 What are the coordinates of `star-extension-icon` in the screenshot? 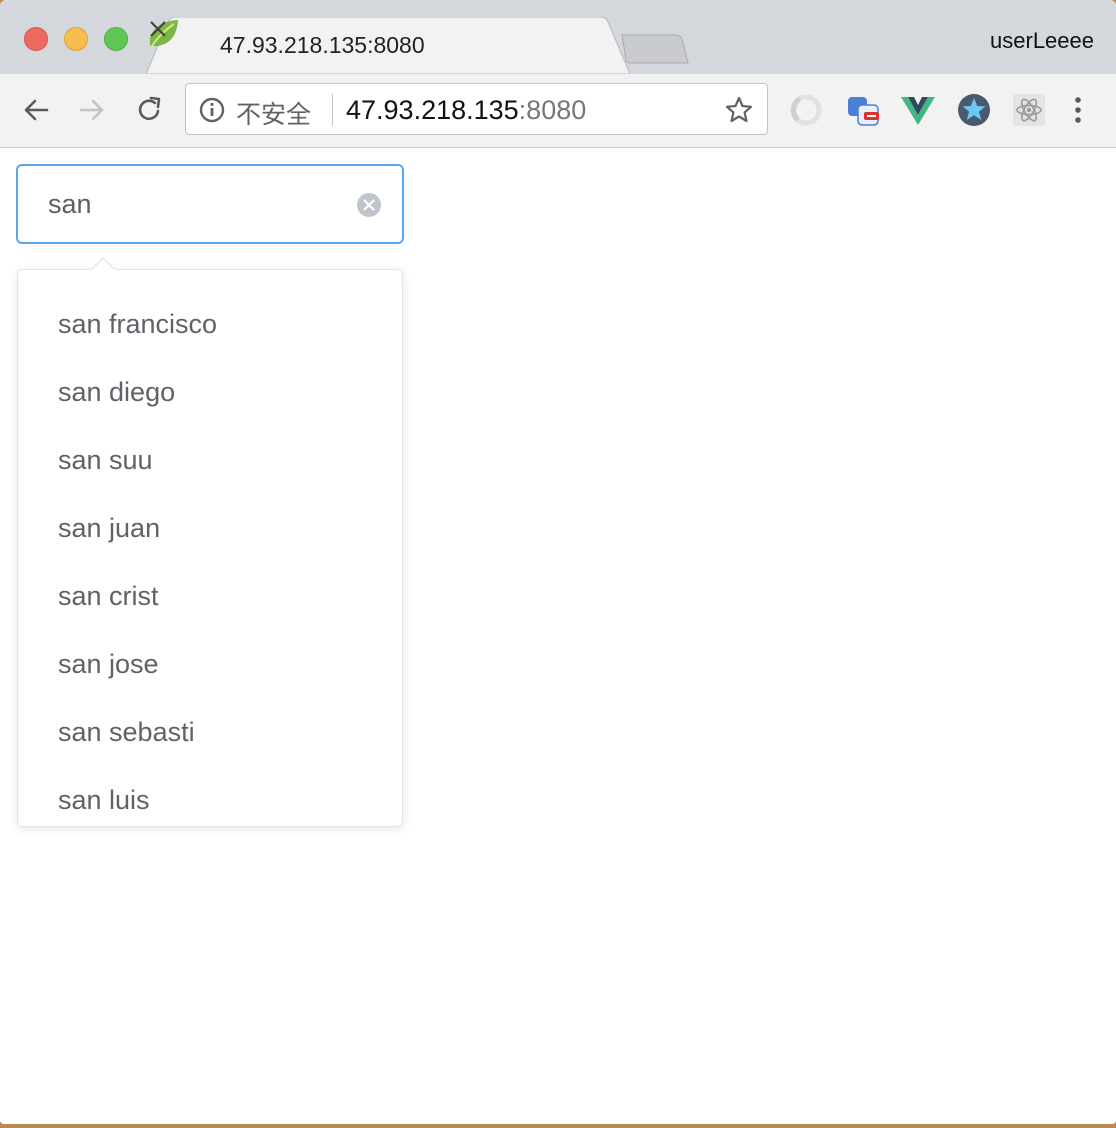 It's located at (974, 110).